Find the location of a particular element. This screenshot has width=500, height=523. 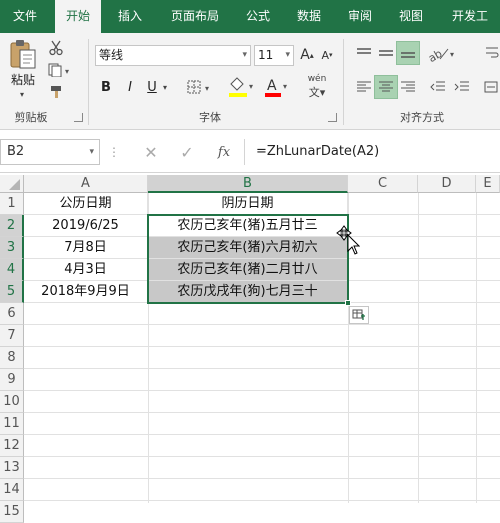

column-header-d: D is located at coordinates (447, 184).